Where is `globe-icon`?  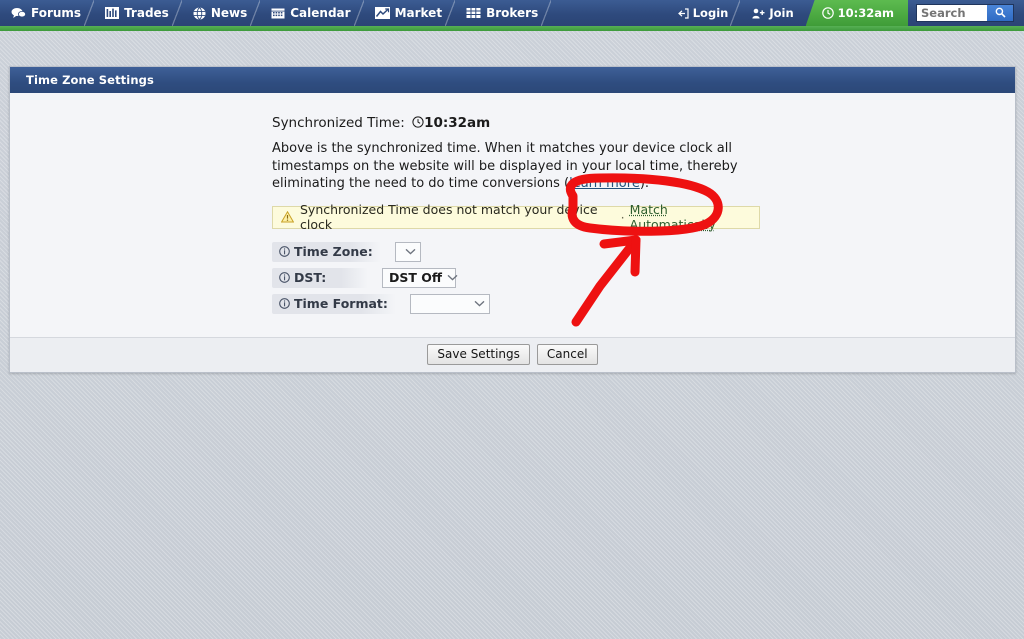
globe-icon is located at coordinates (199, 13).